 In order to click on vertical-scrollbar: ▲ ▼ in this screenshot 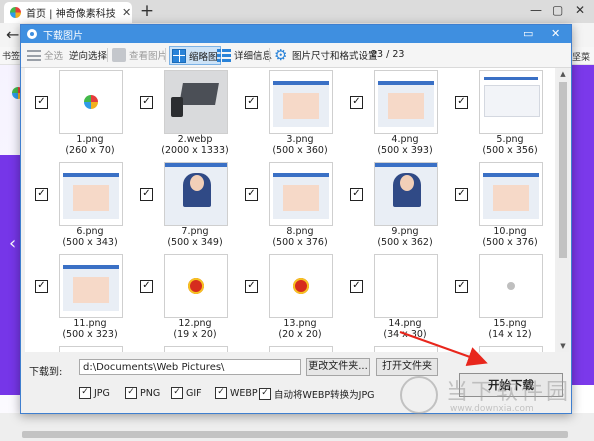, I will do `click(563, 210)`.